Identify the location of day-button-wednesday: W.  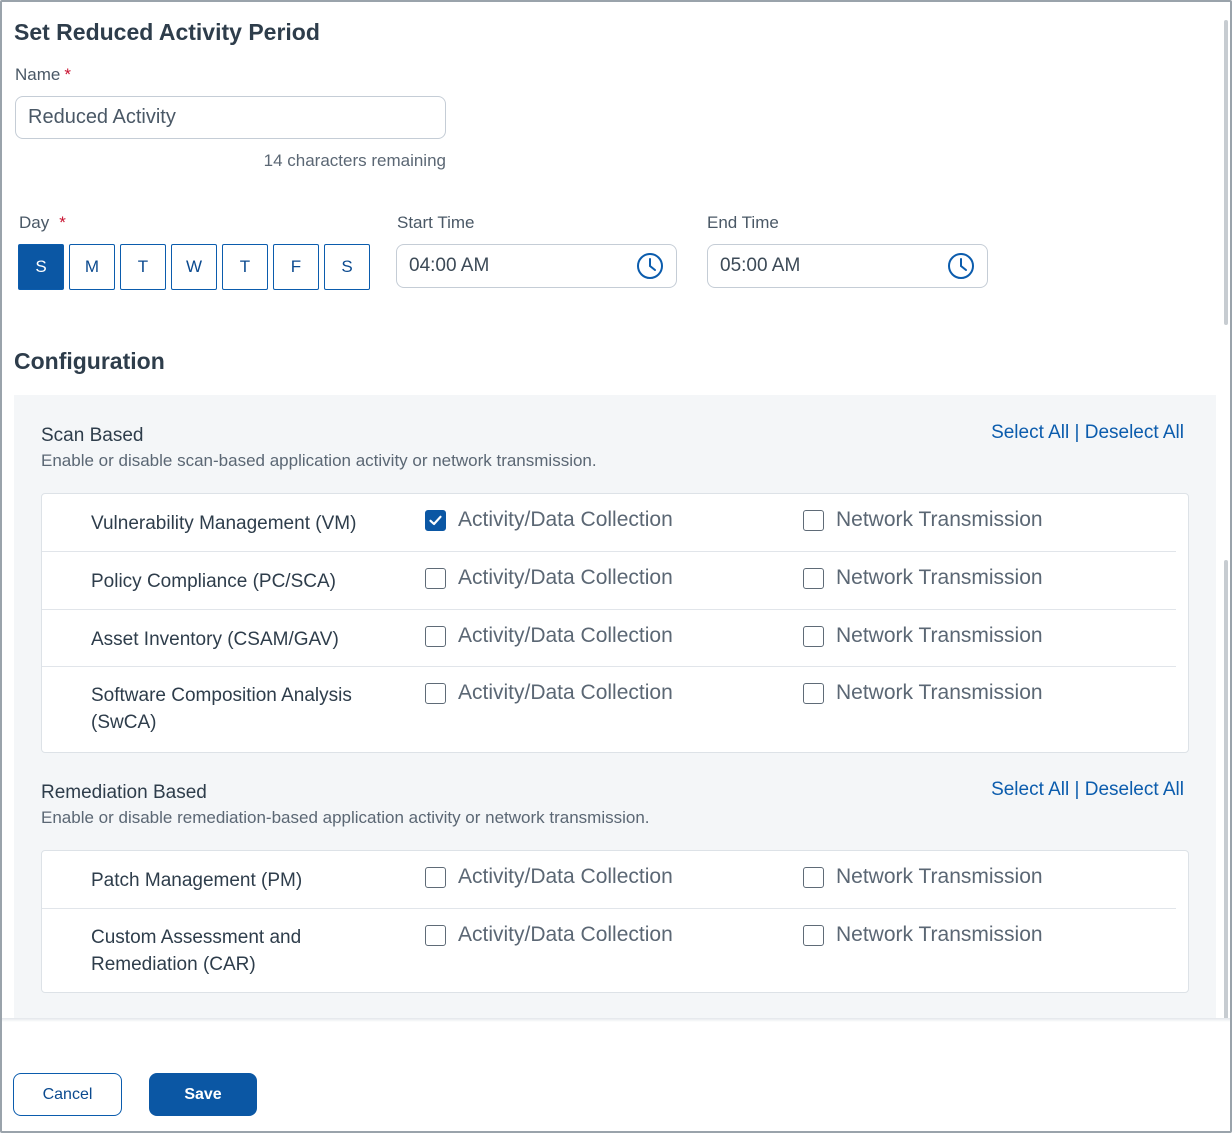
(194, 267).